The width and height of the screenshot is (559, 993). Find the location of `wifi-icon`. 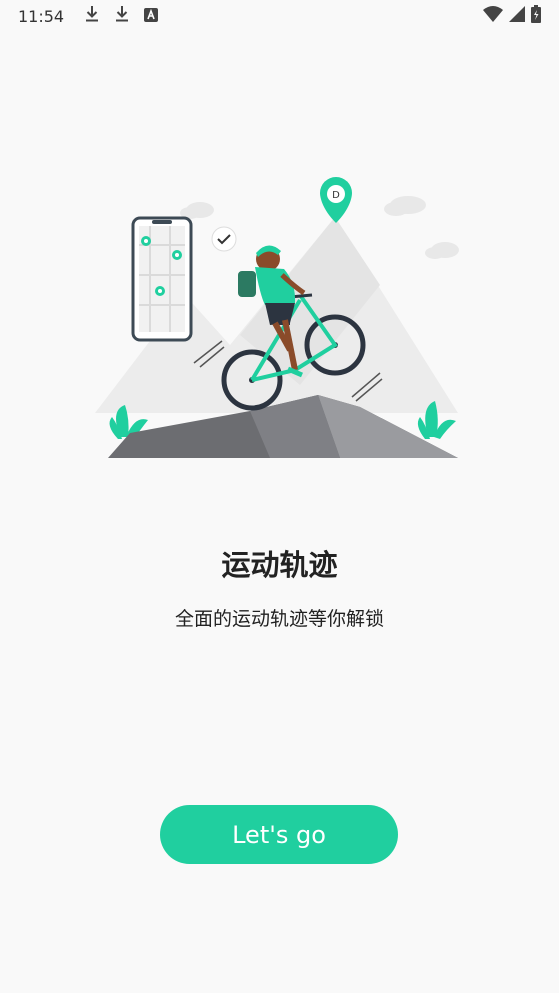

wifi-icon is located at coordinates (493, 16).